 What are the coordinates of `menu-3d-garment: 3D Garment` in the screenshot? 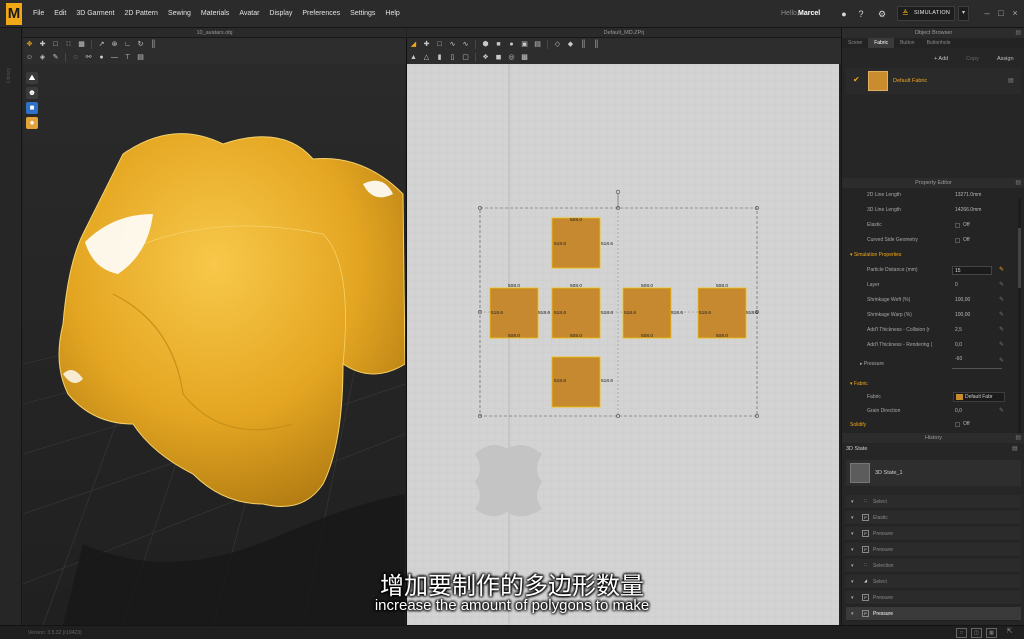 It's located at (95, 14).